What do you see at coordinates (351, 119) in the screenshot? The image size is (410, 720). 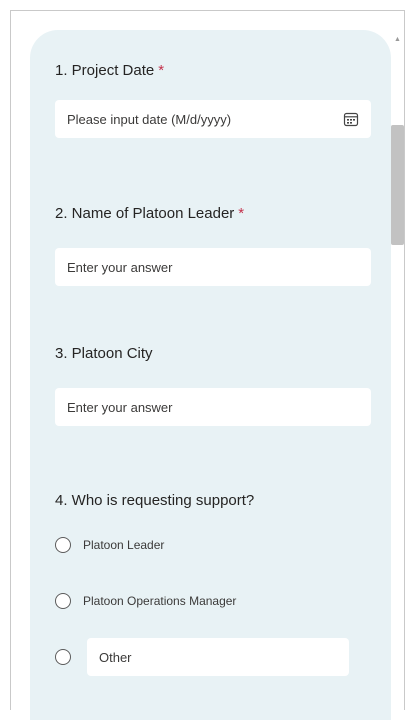 I see `calendar-icon` at bounding box center [351, 119].